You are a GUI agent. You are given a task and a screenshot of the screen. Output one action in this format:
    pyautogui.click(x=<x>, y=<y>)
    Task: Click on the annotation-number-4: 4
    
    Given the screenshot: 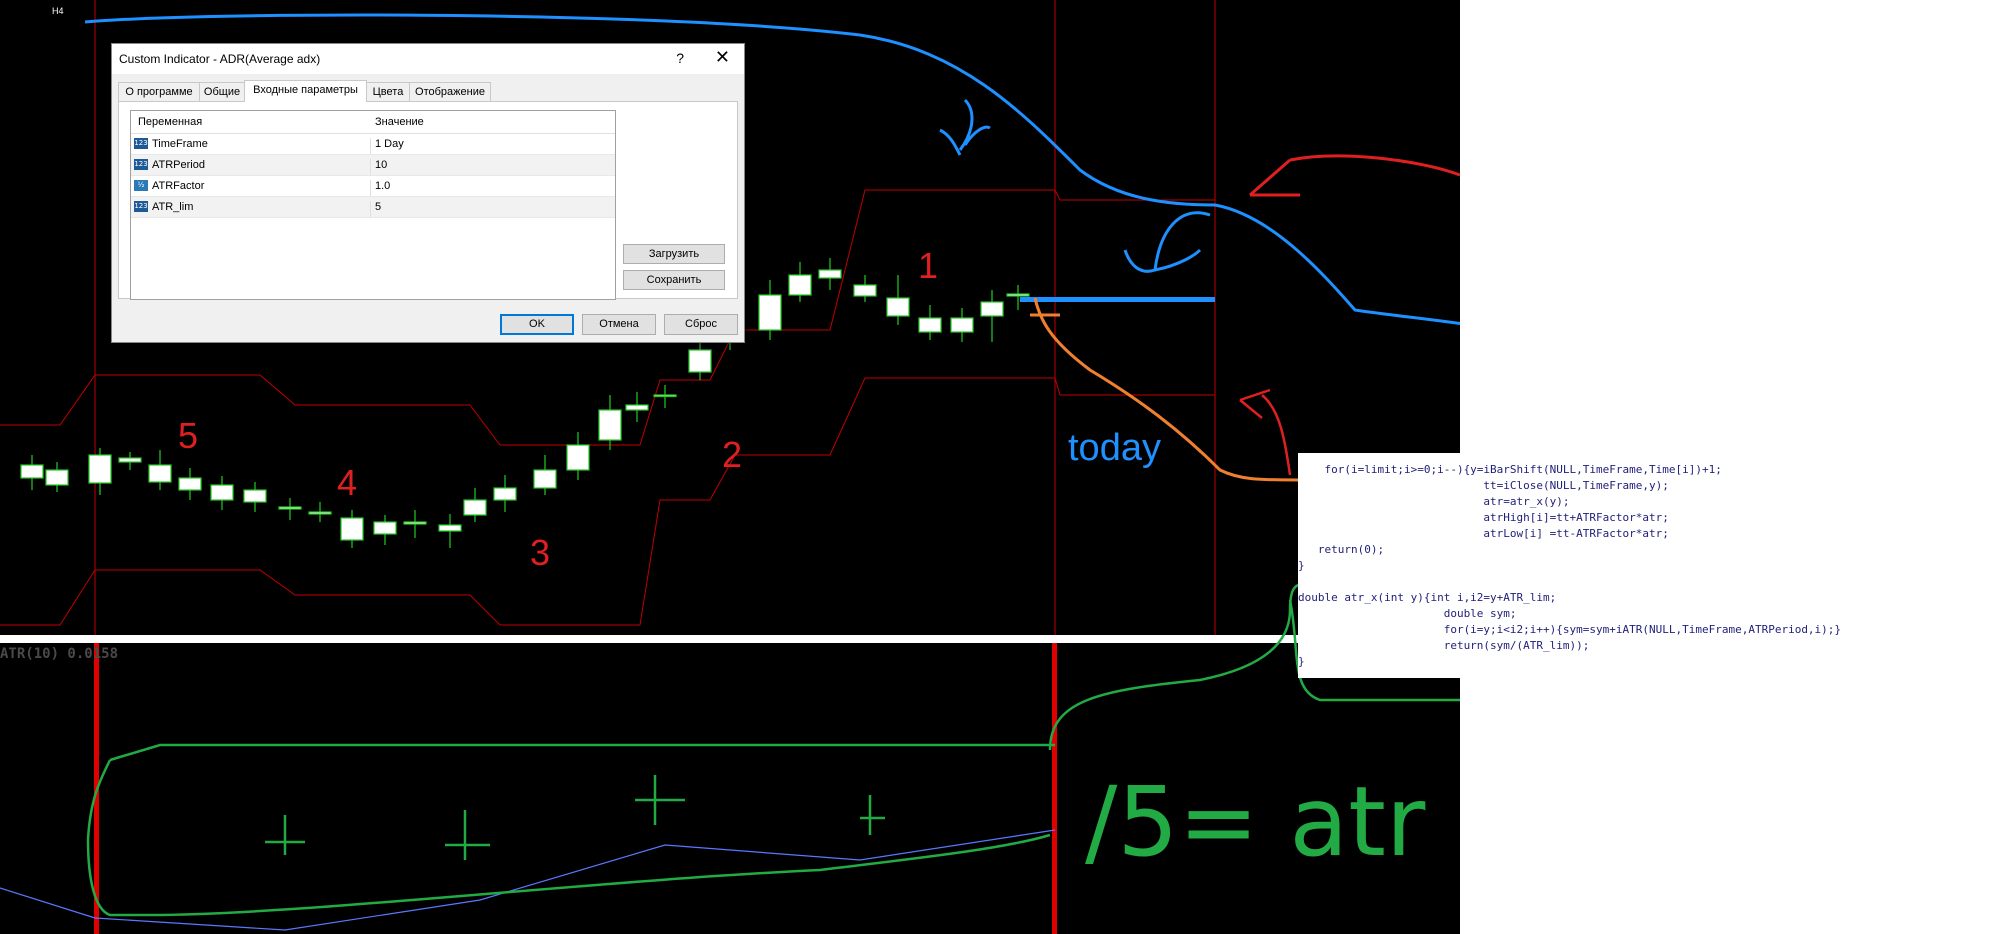 What is the action you would take?
    pyautogui.click(x=347, y=482)
    